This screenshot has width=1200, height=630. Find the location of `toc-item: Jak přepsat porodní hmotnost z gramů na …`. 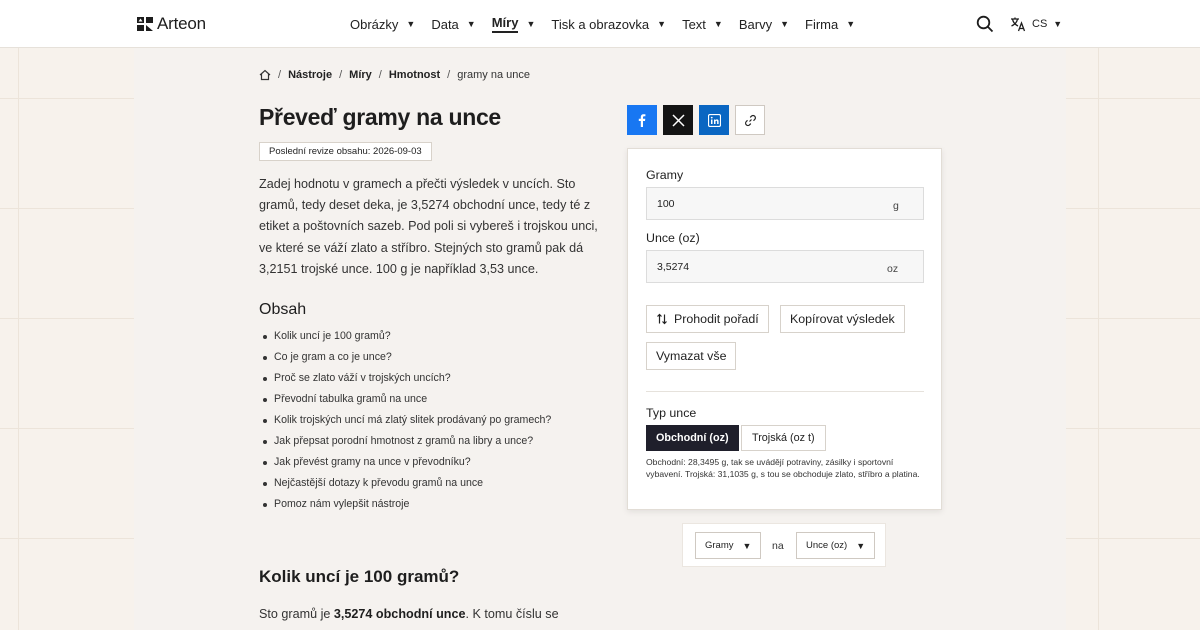

toc-item: Jak přepsat porodní hmotnost z gramů na … is located at coordinates (406, 442).